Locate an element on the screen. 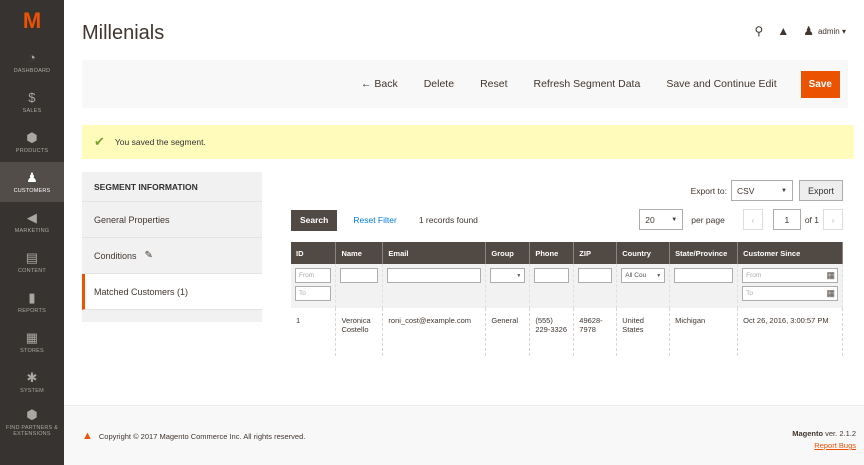 The image size is (864, 465). sidebar-item-find-partners-extensions: ⬢ Find Partners & Extensions is located at coordinates (32, 422).